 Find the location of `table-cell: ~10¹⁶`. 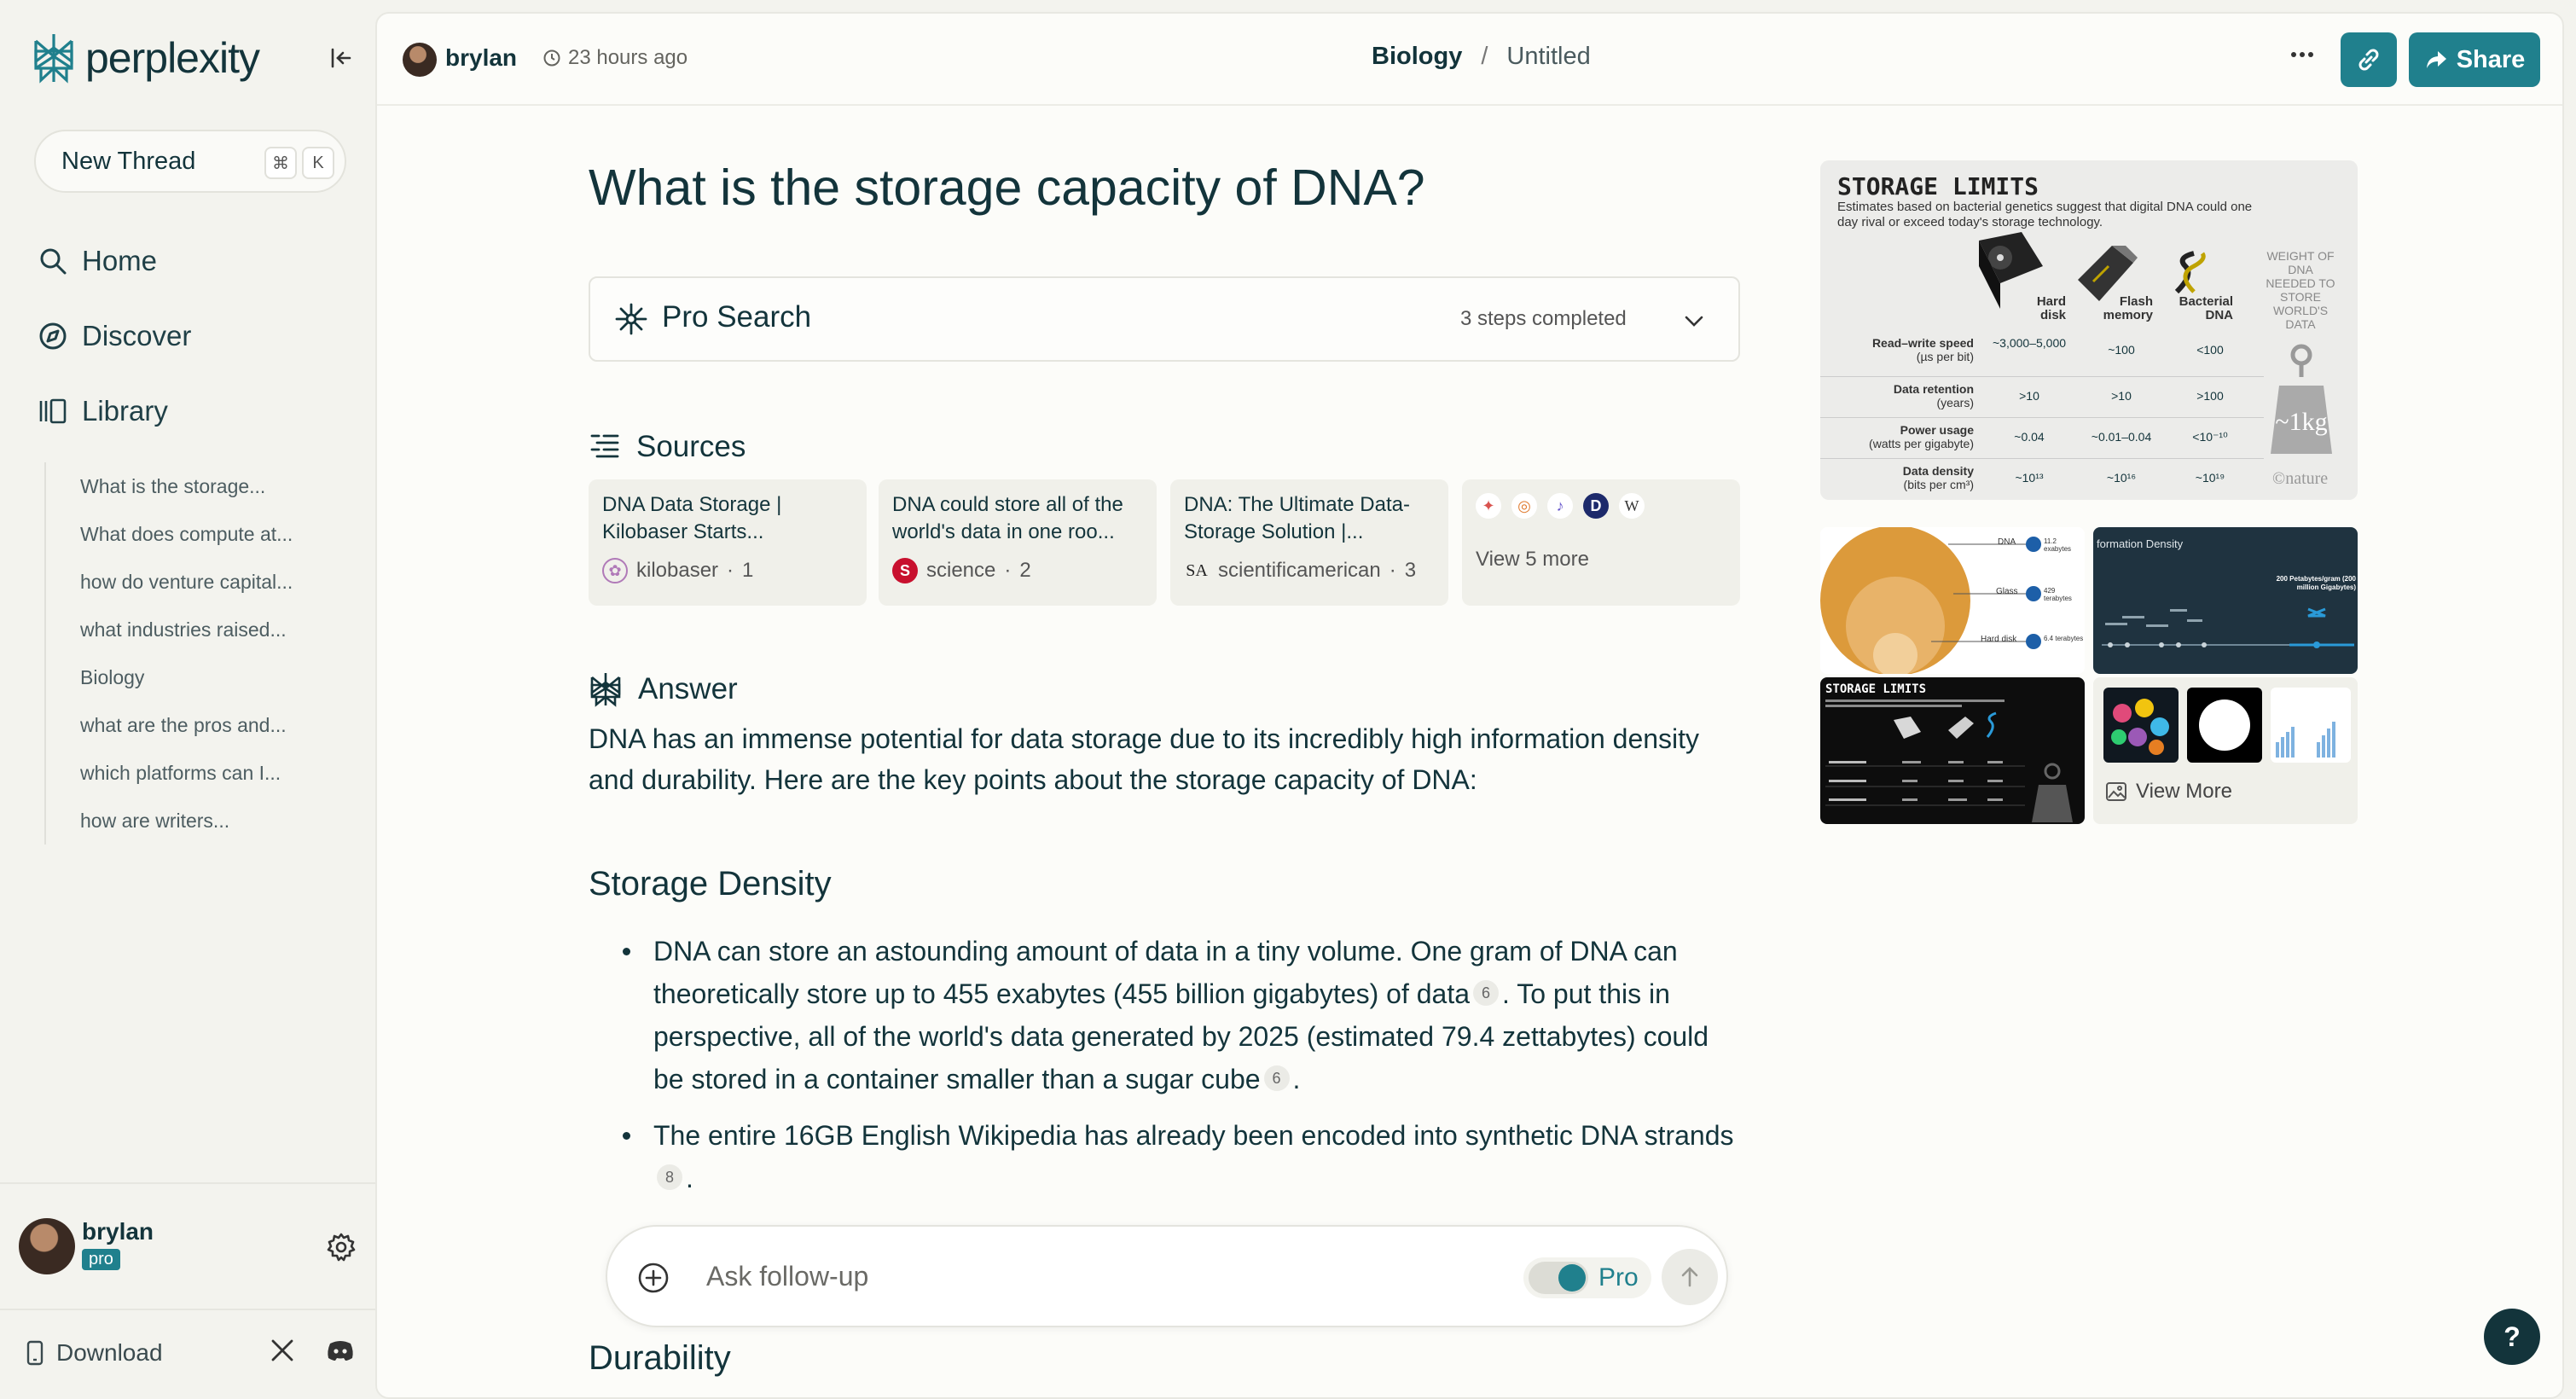

table-cell: ~10¹⁶ is located at coordinates (2121, 478).